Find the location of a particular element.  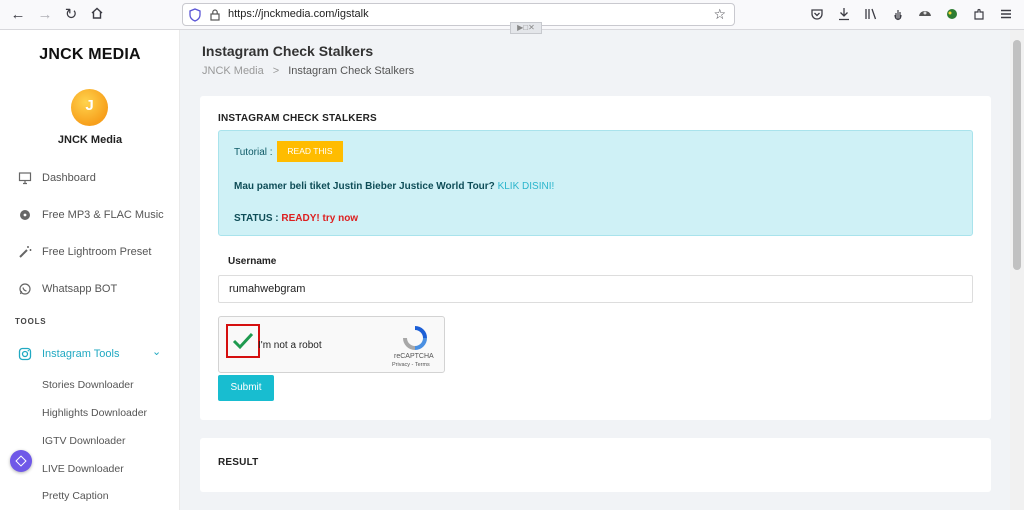

username-input is located at coordinates (595, 289).